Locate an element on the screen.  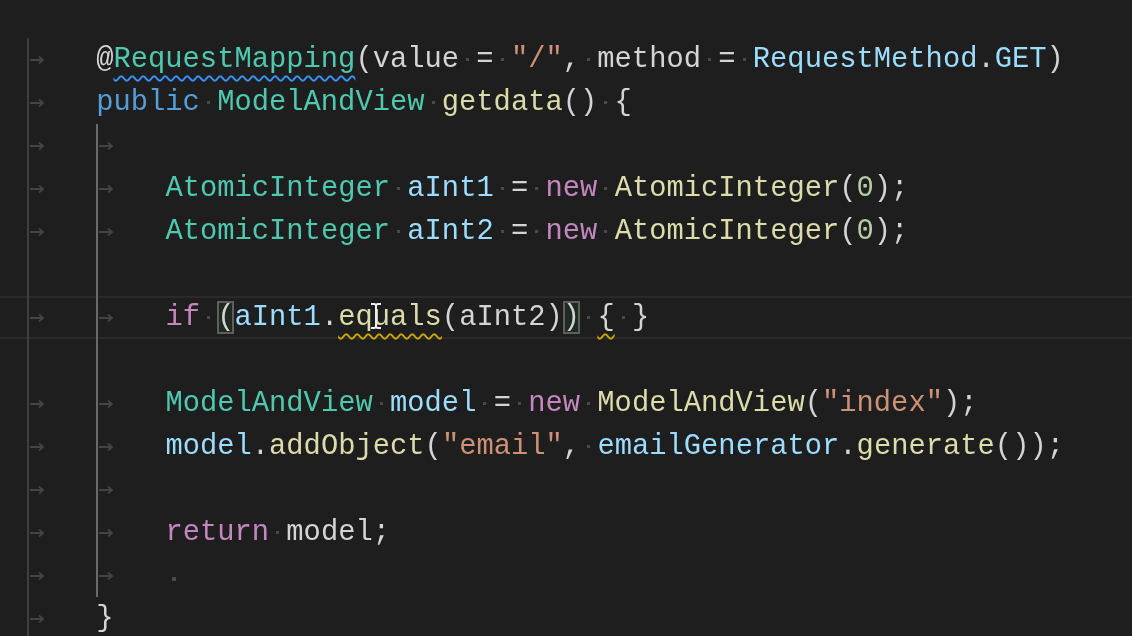
code-line: @RequestMapping(value = "/", method = RequestMethod.GET) is located at coordinates (580, 59).